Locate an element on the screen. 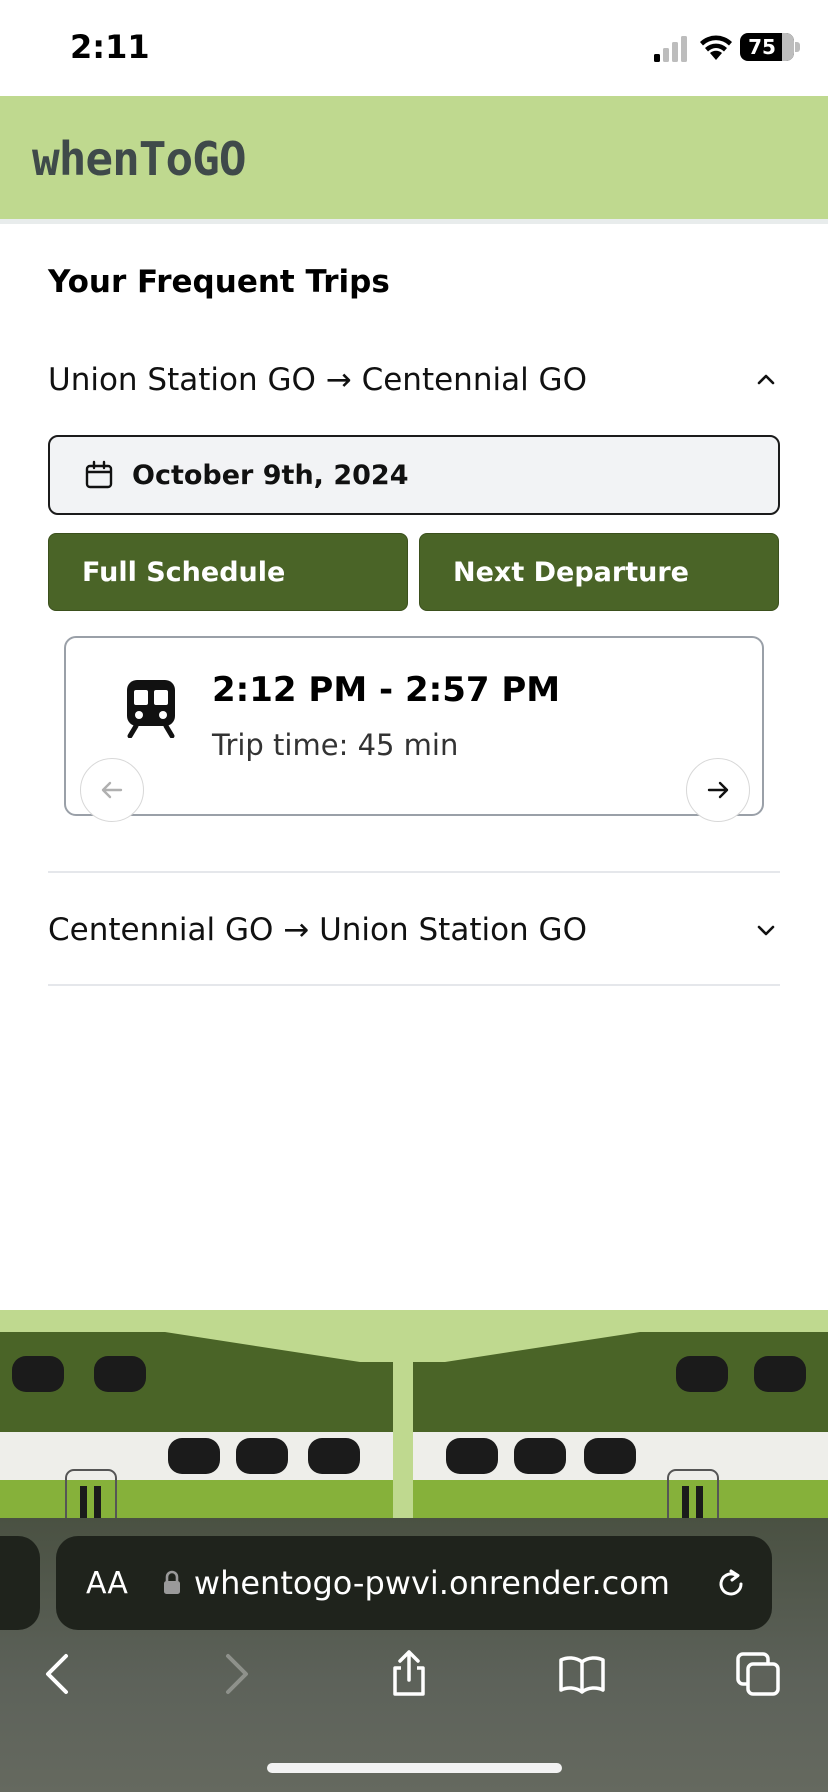 The image size is (828, 1792). forward-icon is located at coordinates (236, 1674).